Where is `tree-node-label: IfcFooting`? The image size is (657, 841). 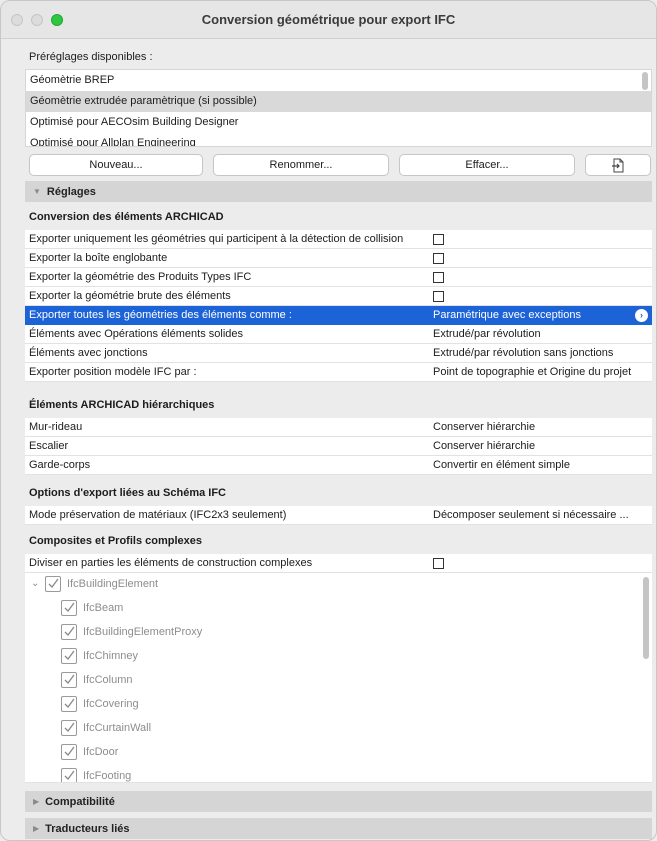 tree-node-label: IfcFooting is located at coordinates (107, 776).